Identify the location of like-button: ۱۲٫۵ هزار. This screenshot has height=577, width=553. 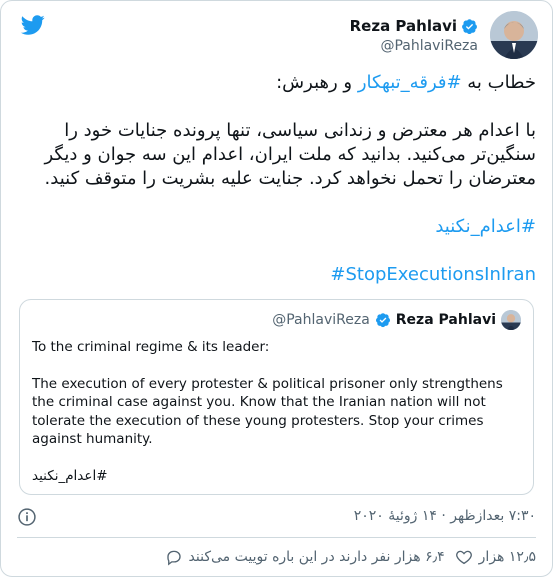
(495, 557).